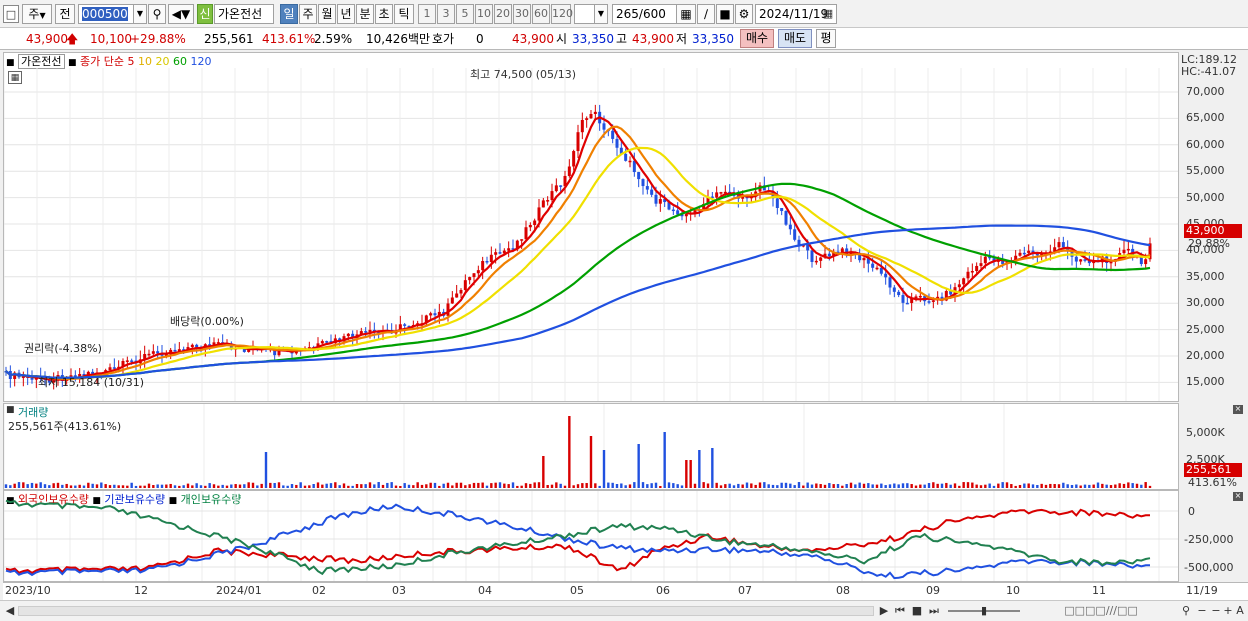 The height and width of the screenshot is (621, 1248). I want to click on stock-name-field: 가온전선, so click(244, 14).